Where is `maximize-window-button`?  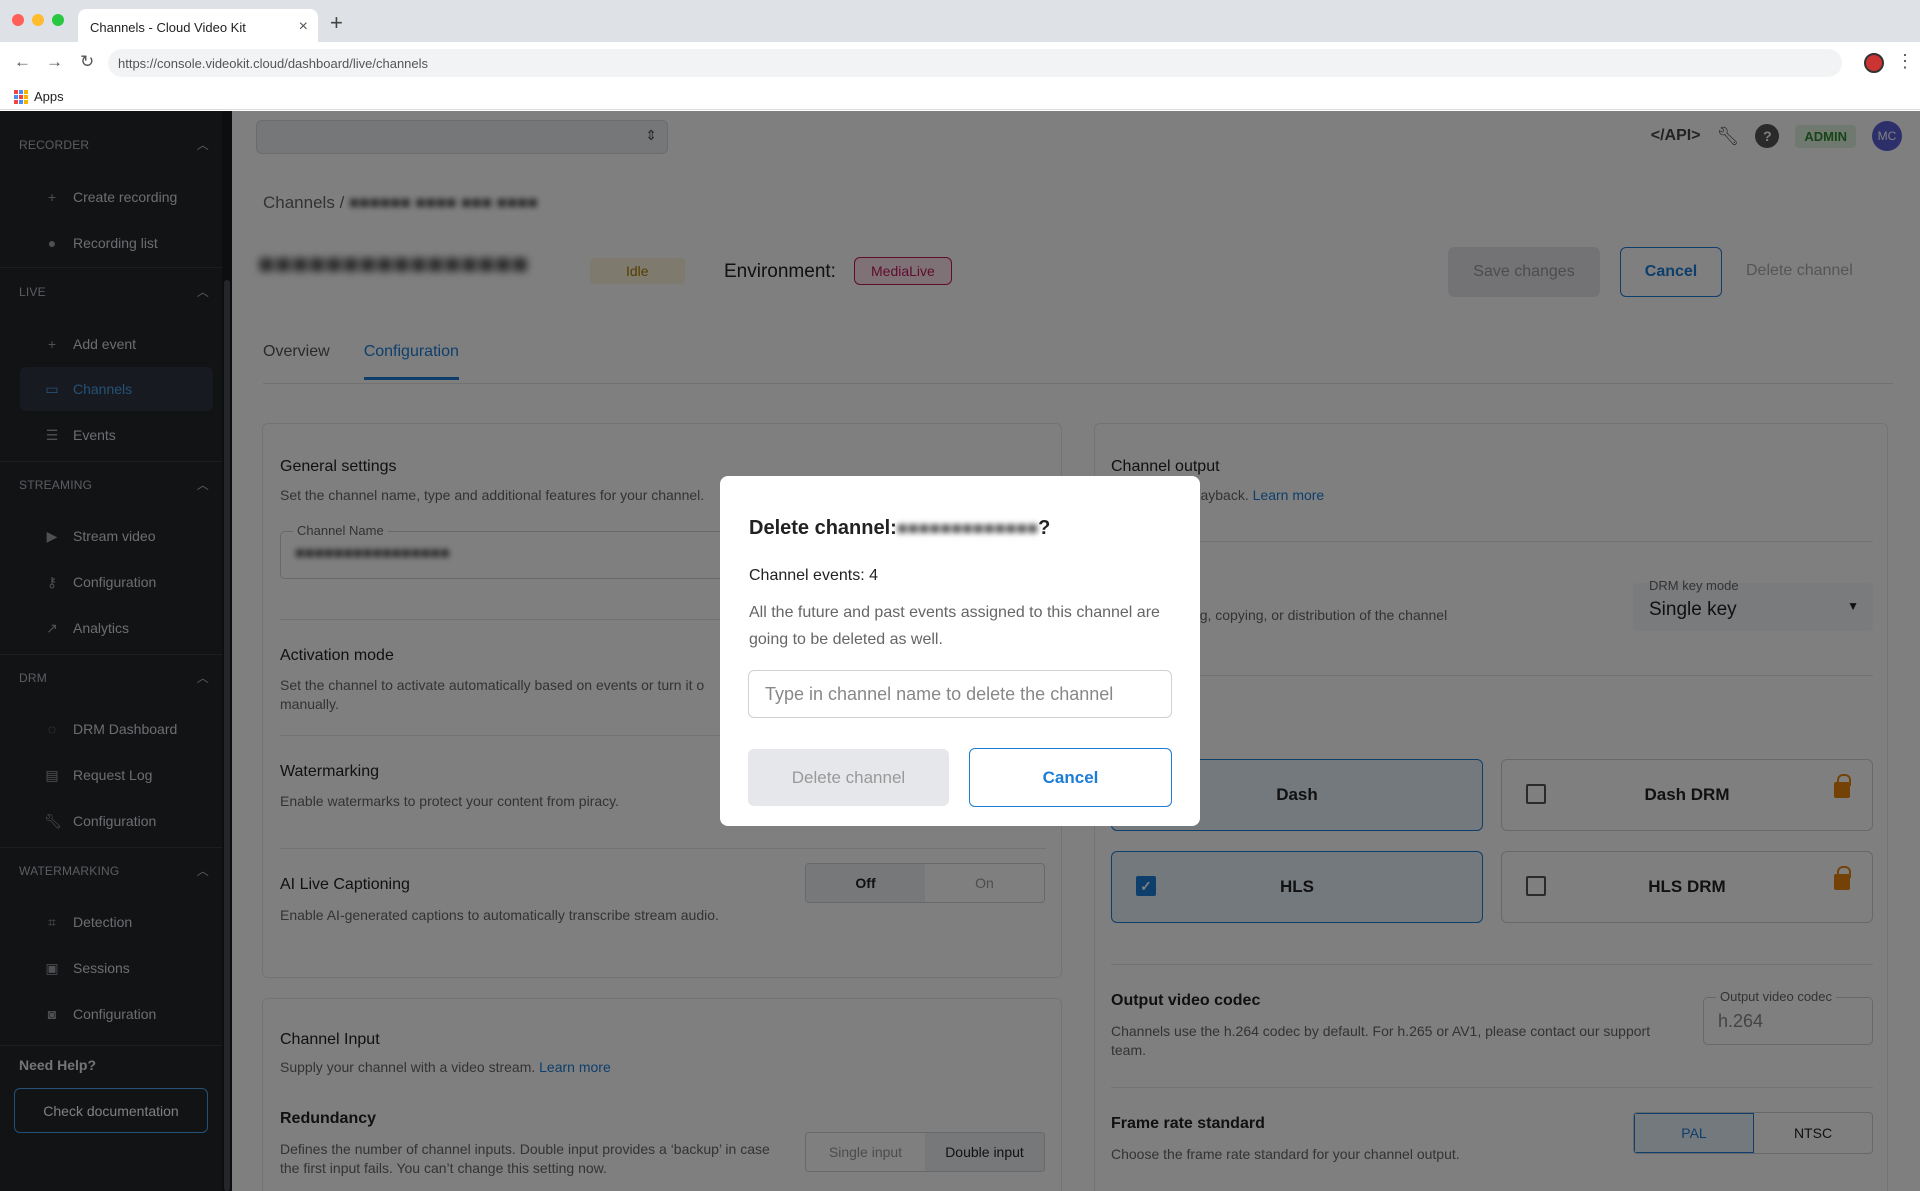
maximize-window-button is located at coordinates (58, 20).